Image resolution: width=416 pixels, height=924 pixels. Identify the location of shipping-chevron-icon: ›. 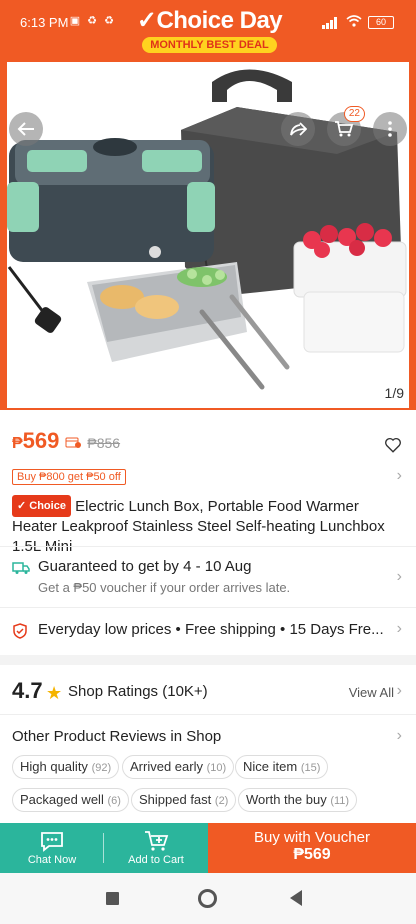
(399, 576).